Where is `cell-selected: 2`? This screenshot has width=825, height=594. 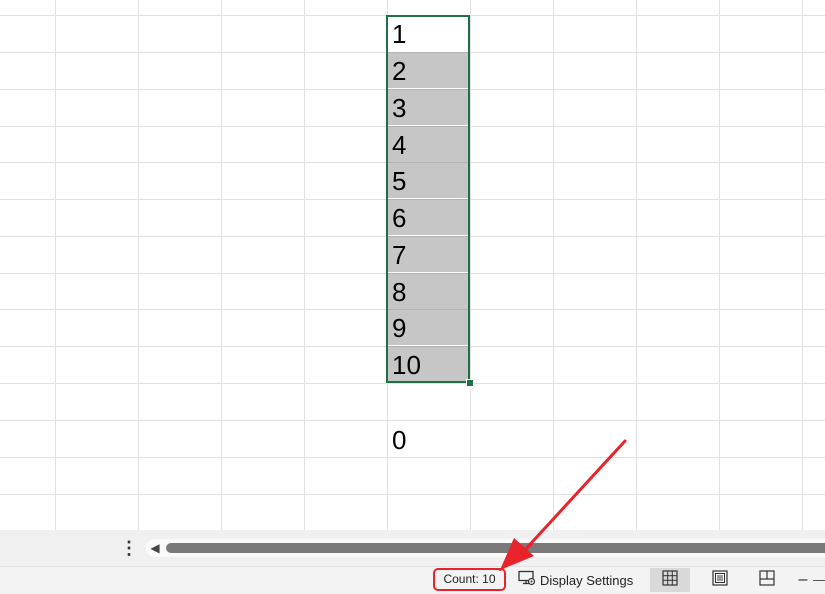
cell-selected: 2 is located at coordinates (428, 70).